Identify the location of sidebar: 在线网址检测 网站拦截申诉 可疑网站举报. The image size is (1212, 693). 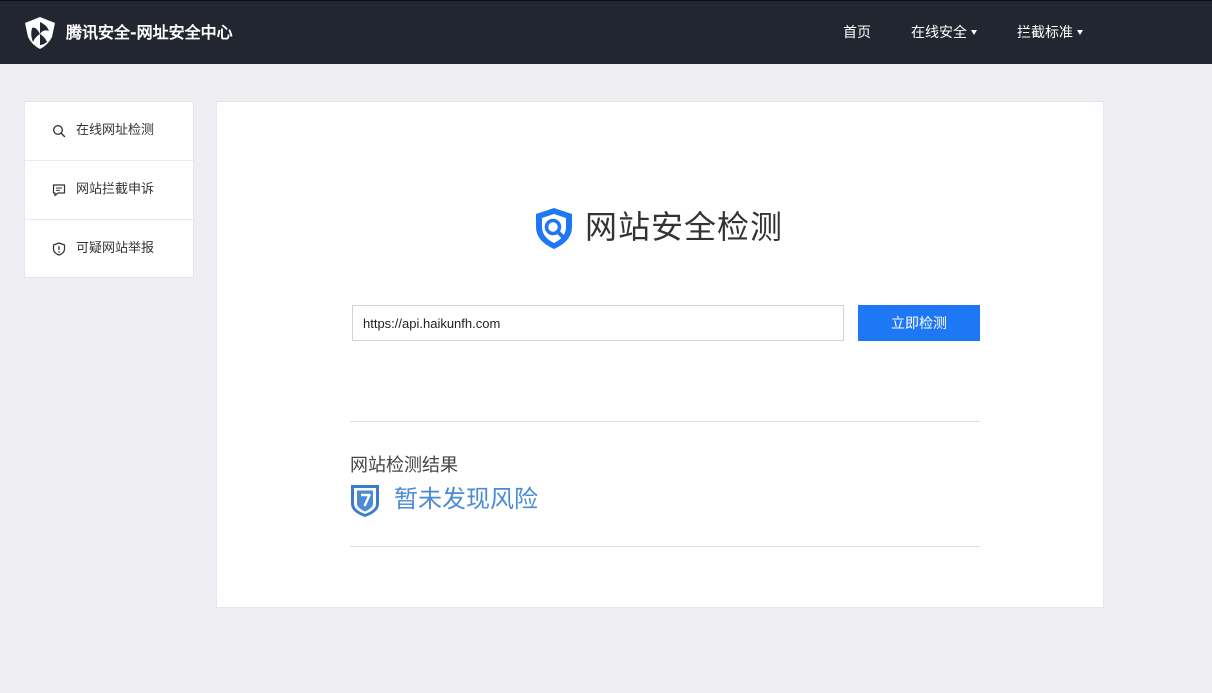
(109, 189).